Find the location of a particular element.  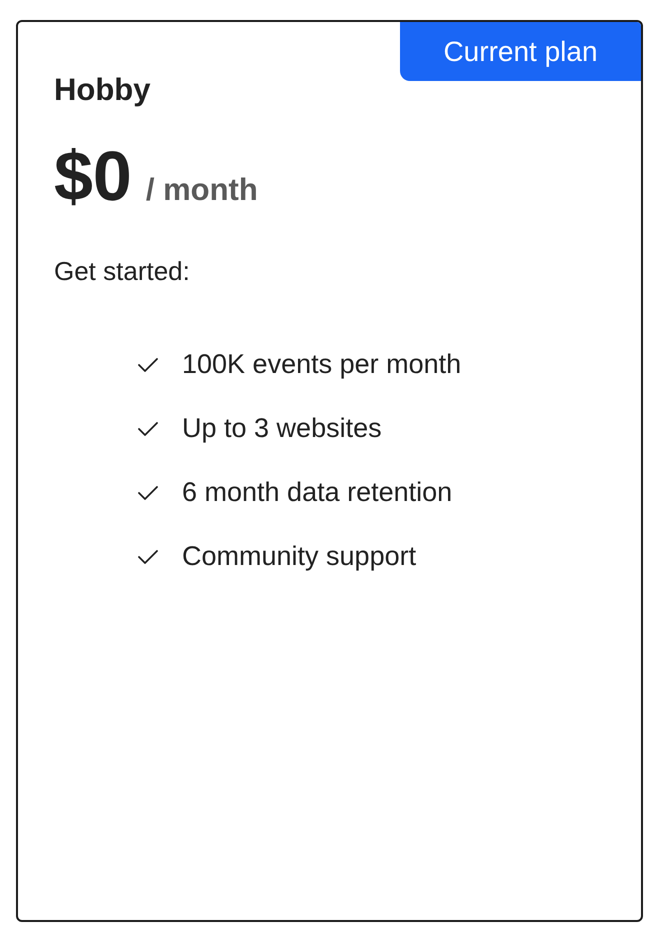

feature-text: Up to 3 websites is located at coordinates (282, 428).